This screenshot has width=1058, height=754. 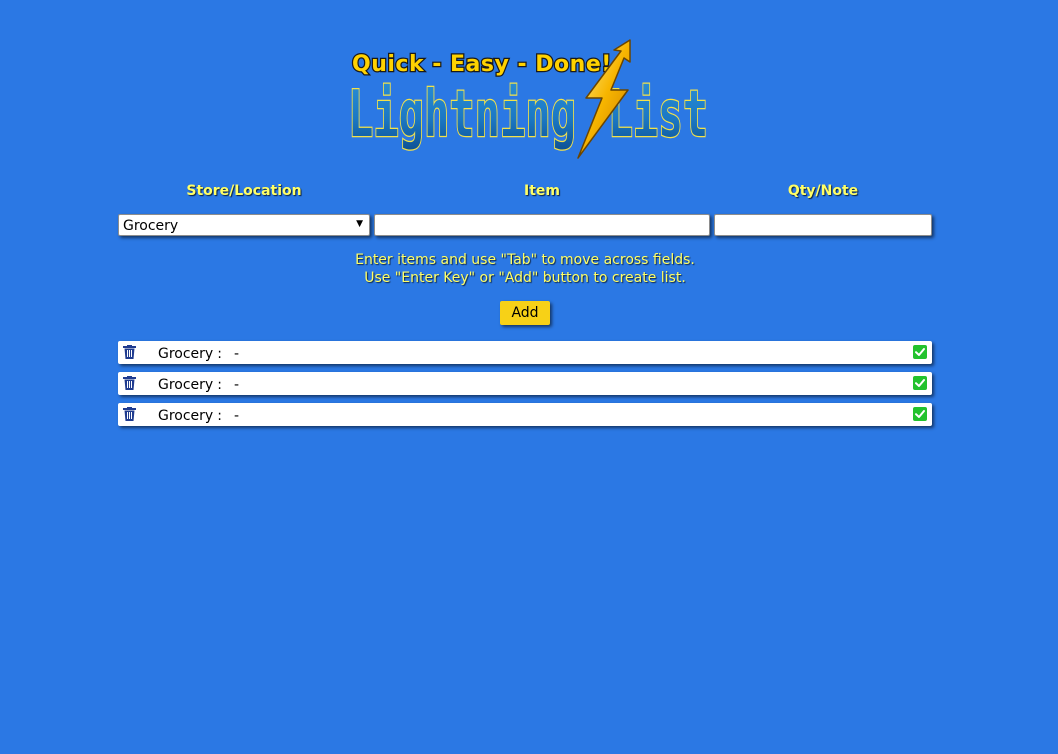 What do you see at coordinates (542, 225) in the screenshot?
I see `item-input` at bounding box center [542, 225].